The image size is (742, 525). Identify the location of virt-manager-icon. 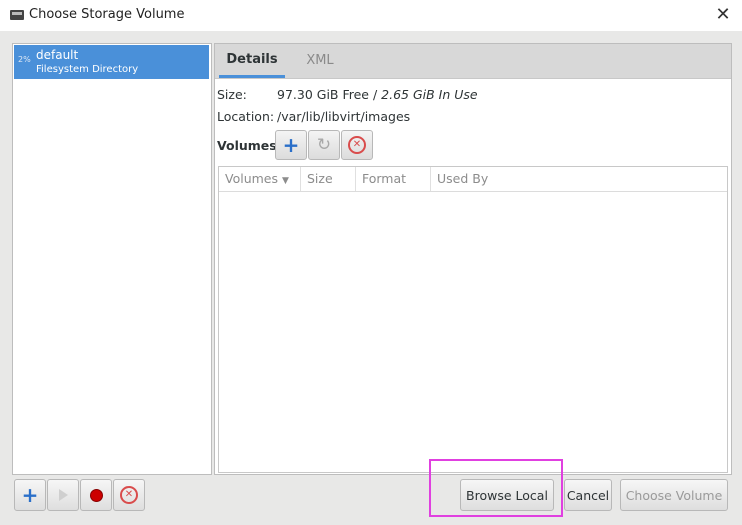
(17, 15).